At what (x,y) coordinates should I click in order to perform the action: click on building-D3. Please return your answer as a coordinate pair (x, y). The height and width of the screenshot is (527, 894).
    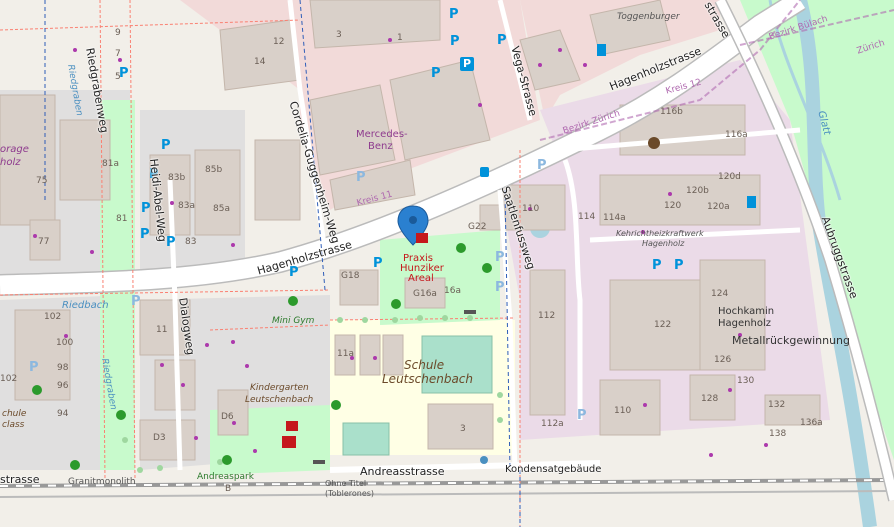
    Looking at the image, I should click on (167, 440).